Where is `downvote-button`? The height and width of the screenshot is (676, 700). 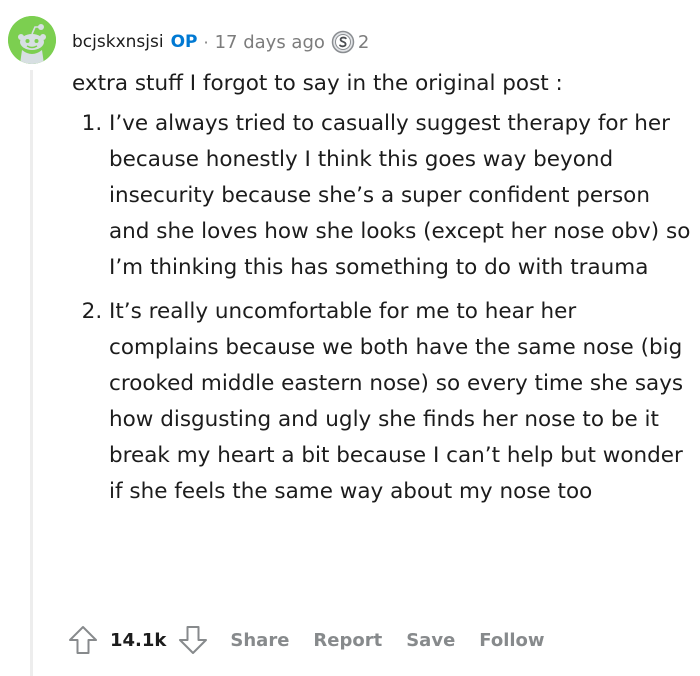 downvote-button is located at coordinates (193, 640).